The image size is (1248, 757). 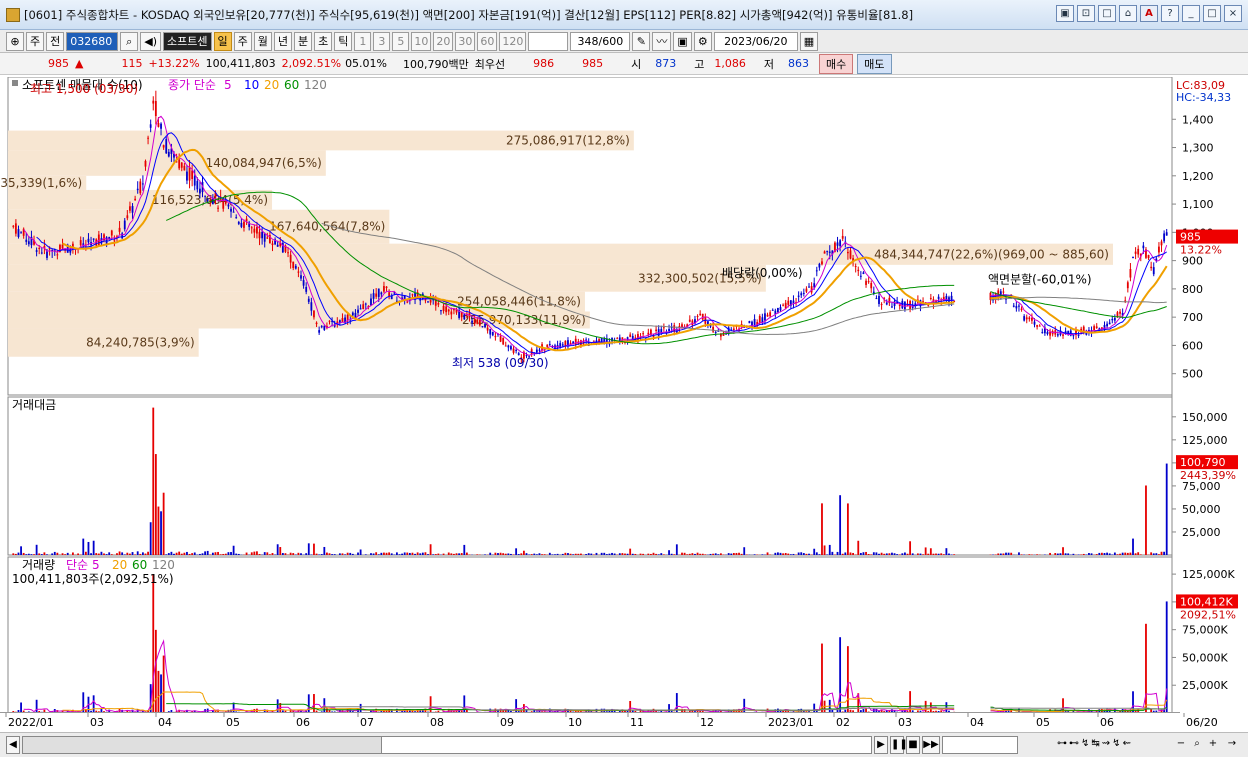 What do you see at coordinates (151, 41) in the screenshot?
I see `speaker-icon: ◀)` at bounding box center [151, 41].